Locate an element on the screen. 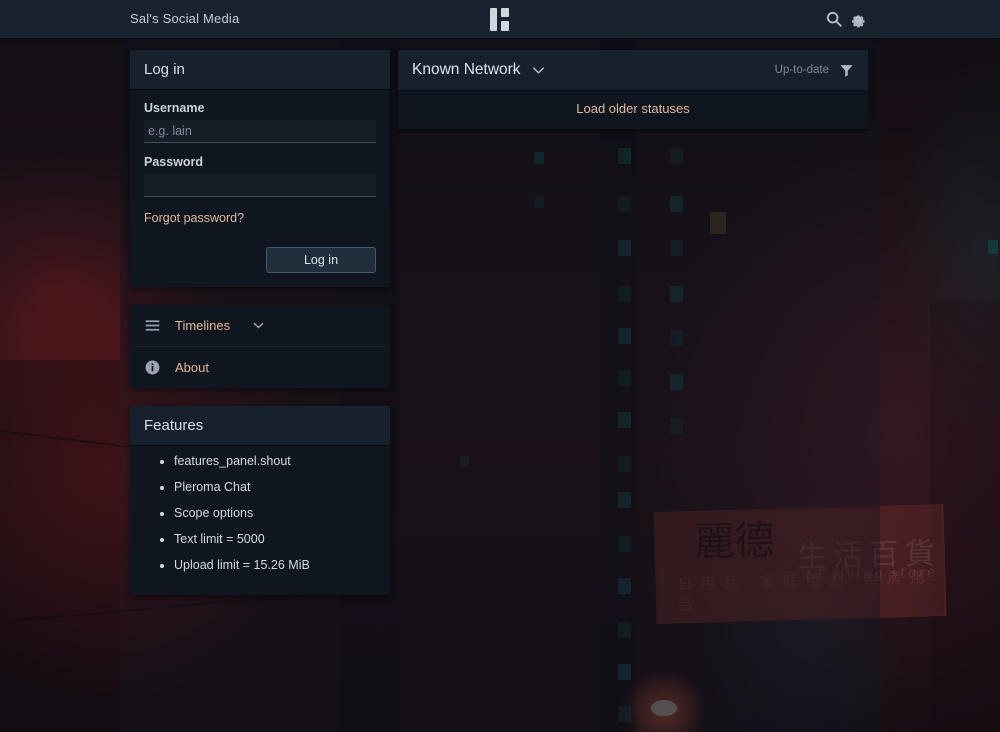  password-label: Password is located at coordinates (174, 162).